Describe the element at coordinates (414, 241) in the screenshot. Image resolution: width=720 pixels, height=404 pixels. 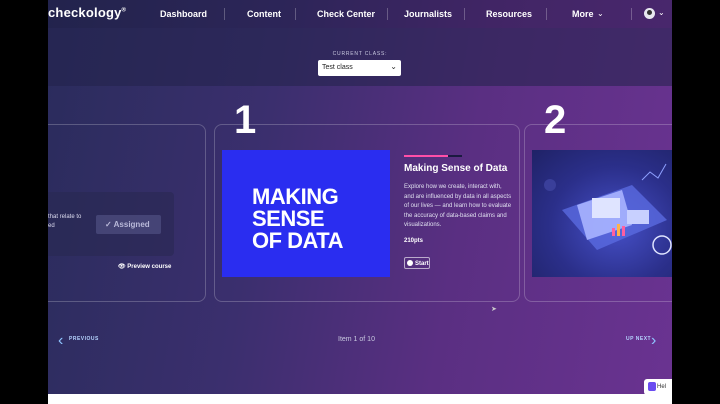
I see `course-points: 210pts` at that location.